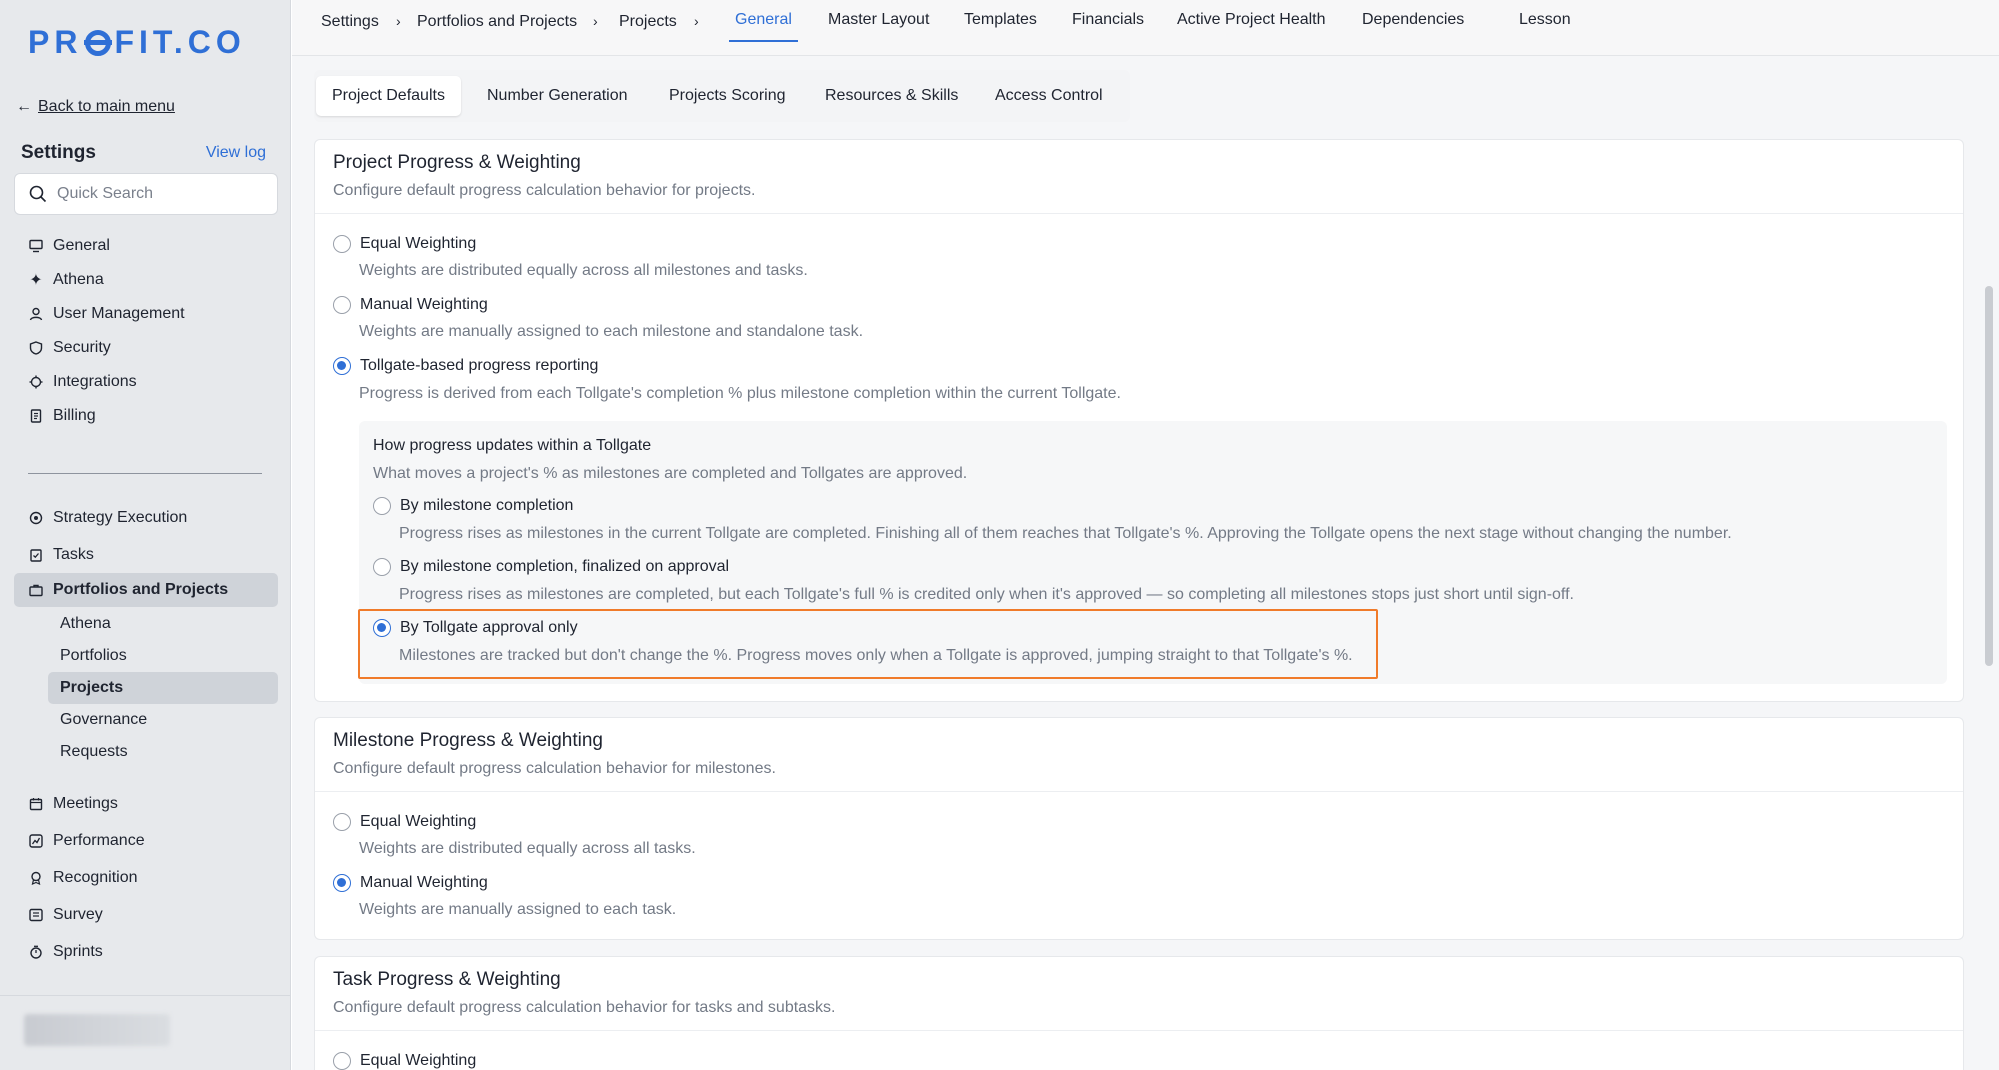  What do you see at coordinates (97, 1030) in the screenshot?
I see `user-avatar` at bounding box center [97, 1030].